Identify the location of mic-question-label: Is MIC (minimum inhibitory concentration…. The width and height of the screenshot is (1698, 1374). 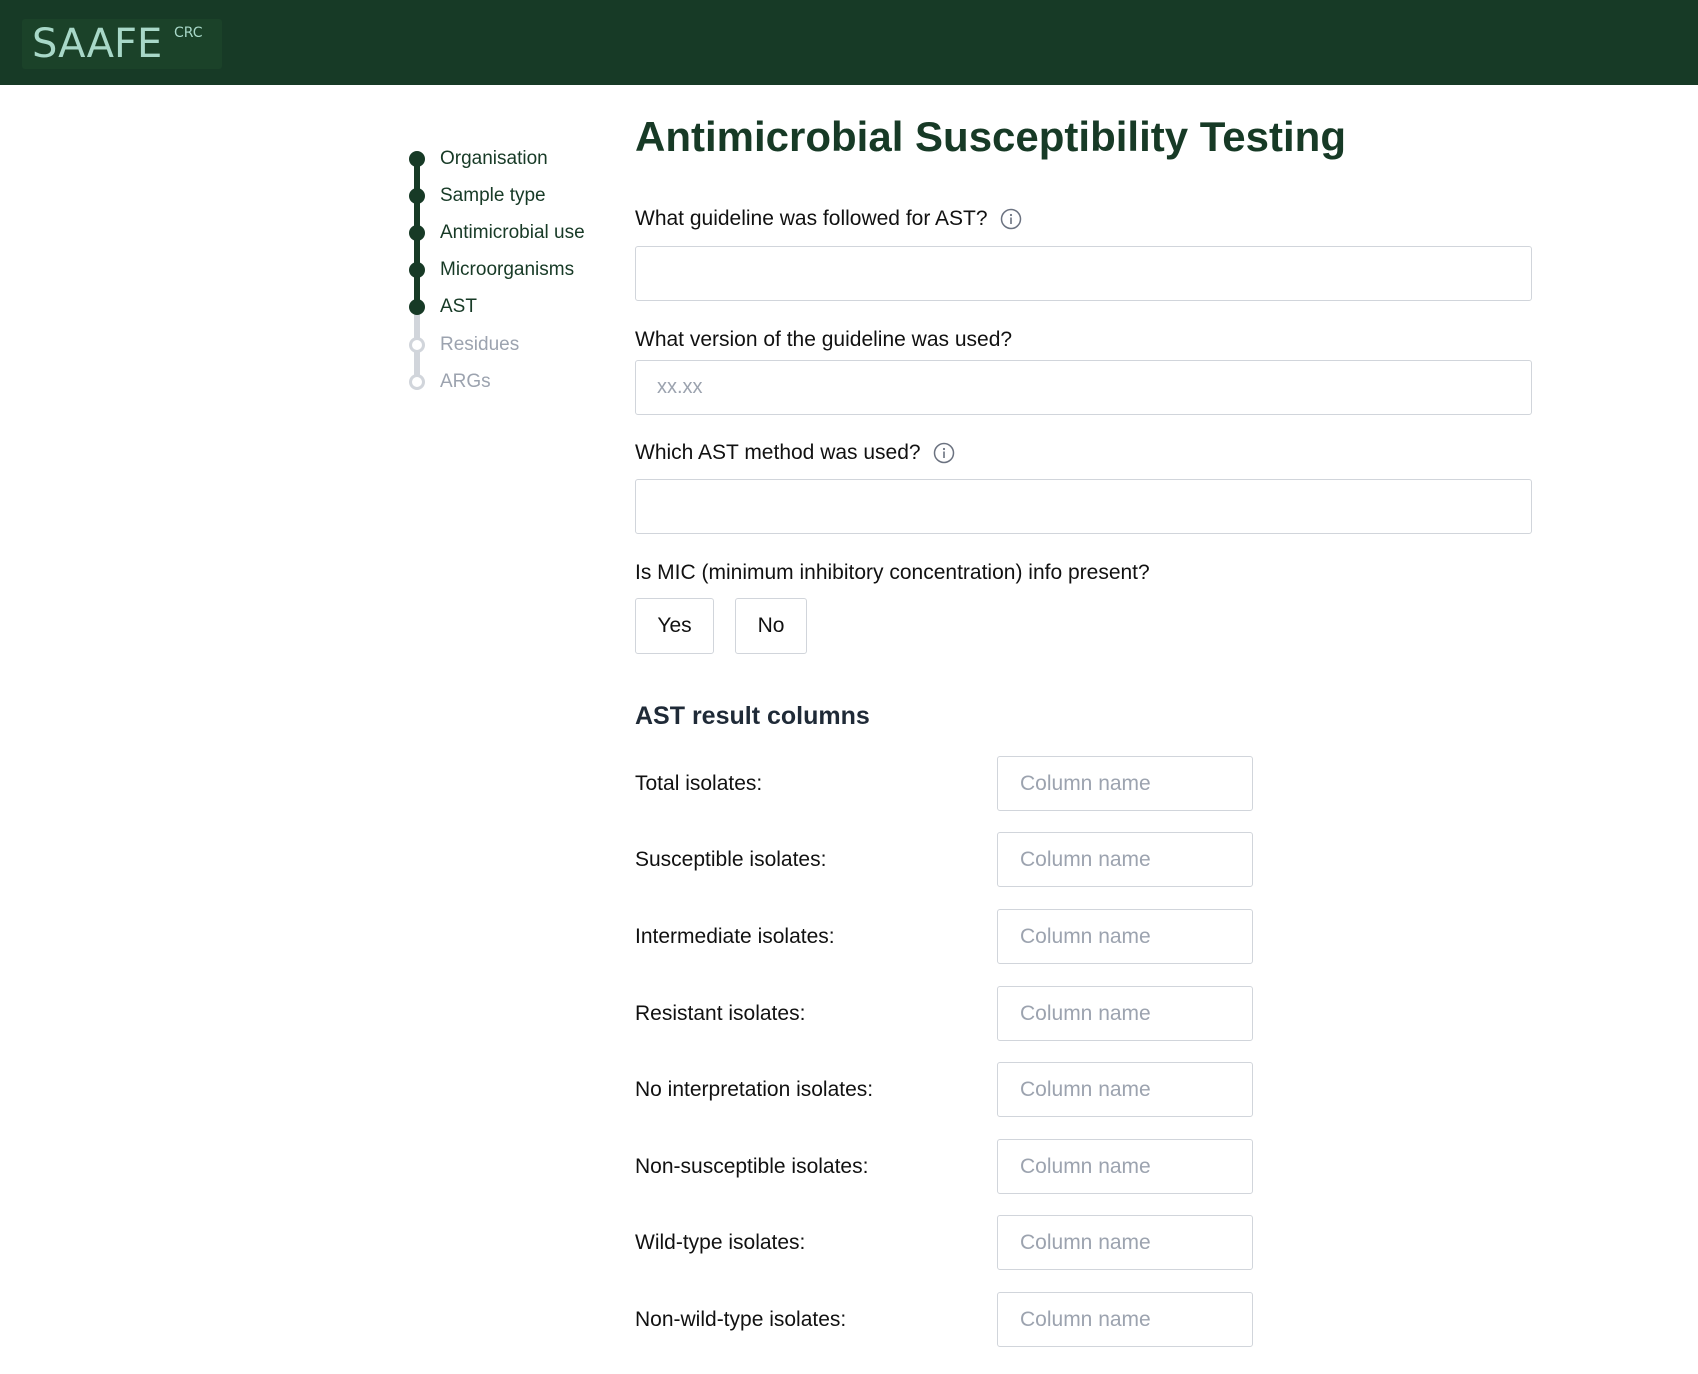
(892, 572).